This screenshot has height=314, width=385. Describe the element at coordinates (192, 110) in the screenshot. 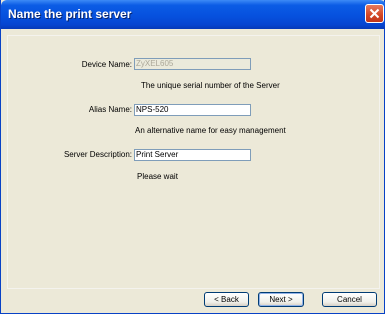

I see `alias-name-field: NPS-520` at that location.